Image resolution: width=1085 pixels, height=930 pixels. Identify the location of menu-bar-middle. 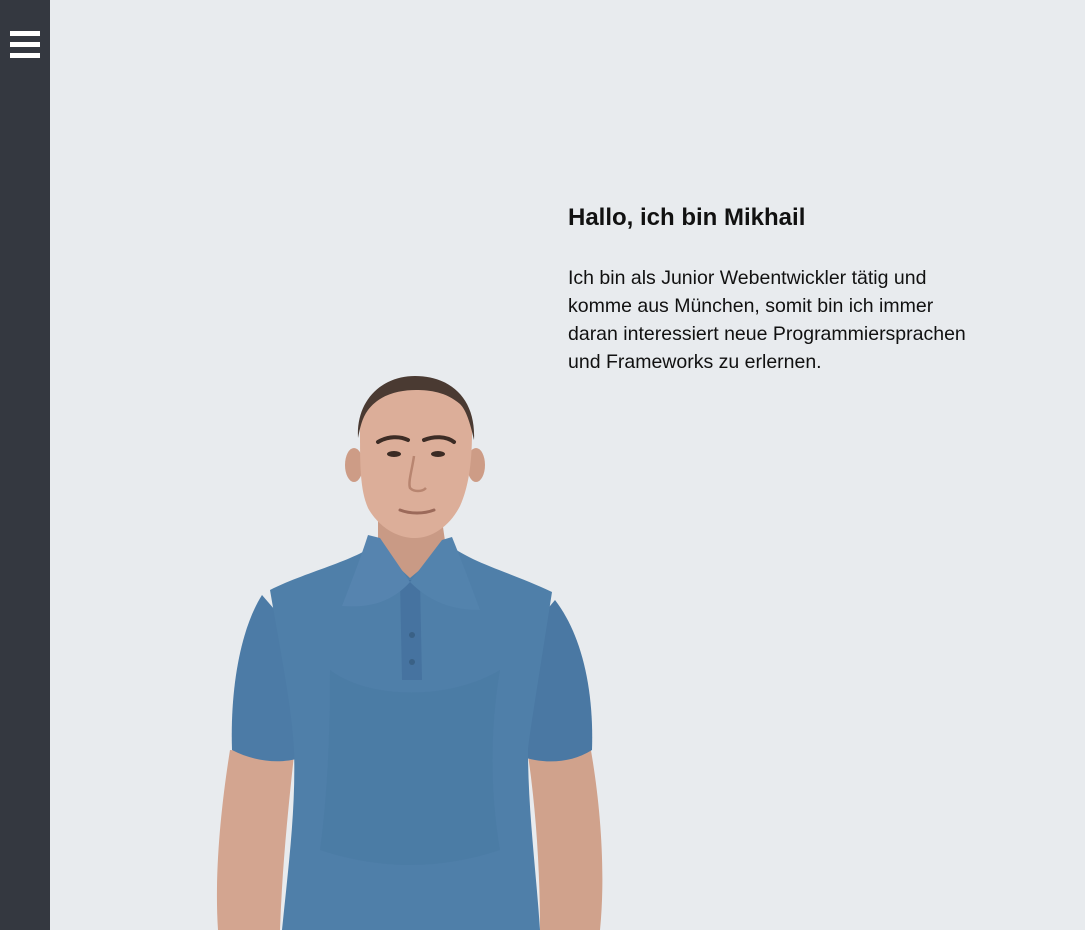
(25, 44).